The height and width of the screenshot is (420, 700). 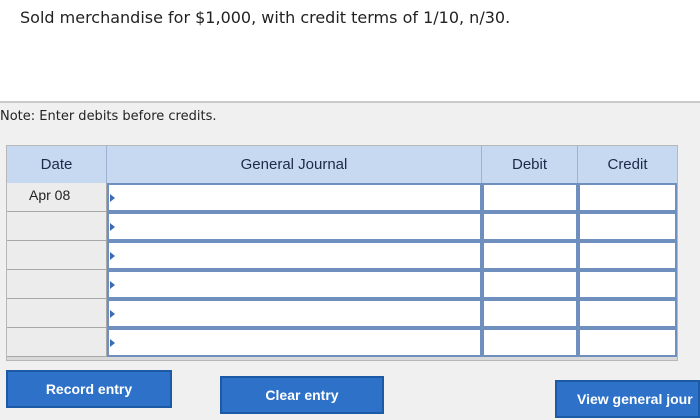 I want to click on date-header: Date, so click(x=57, y=164).